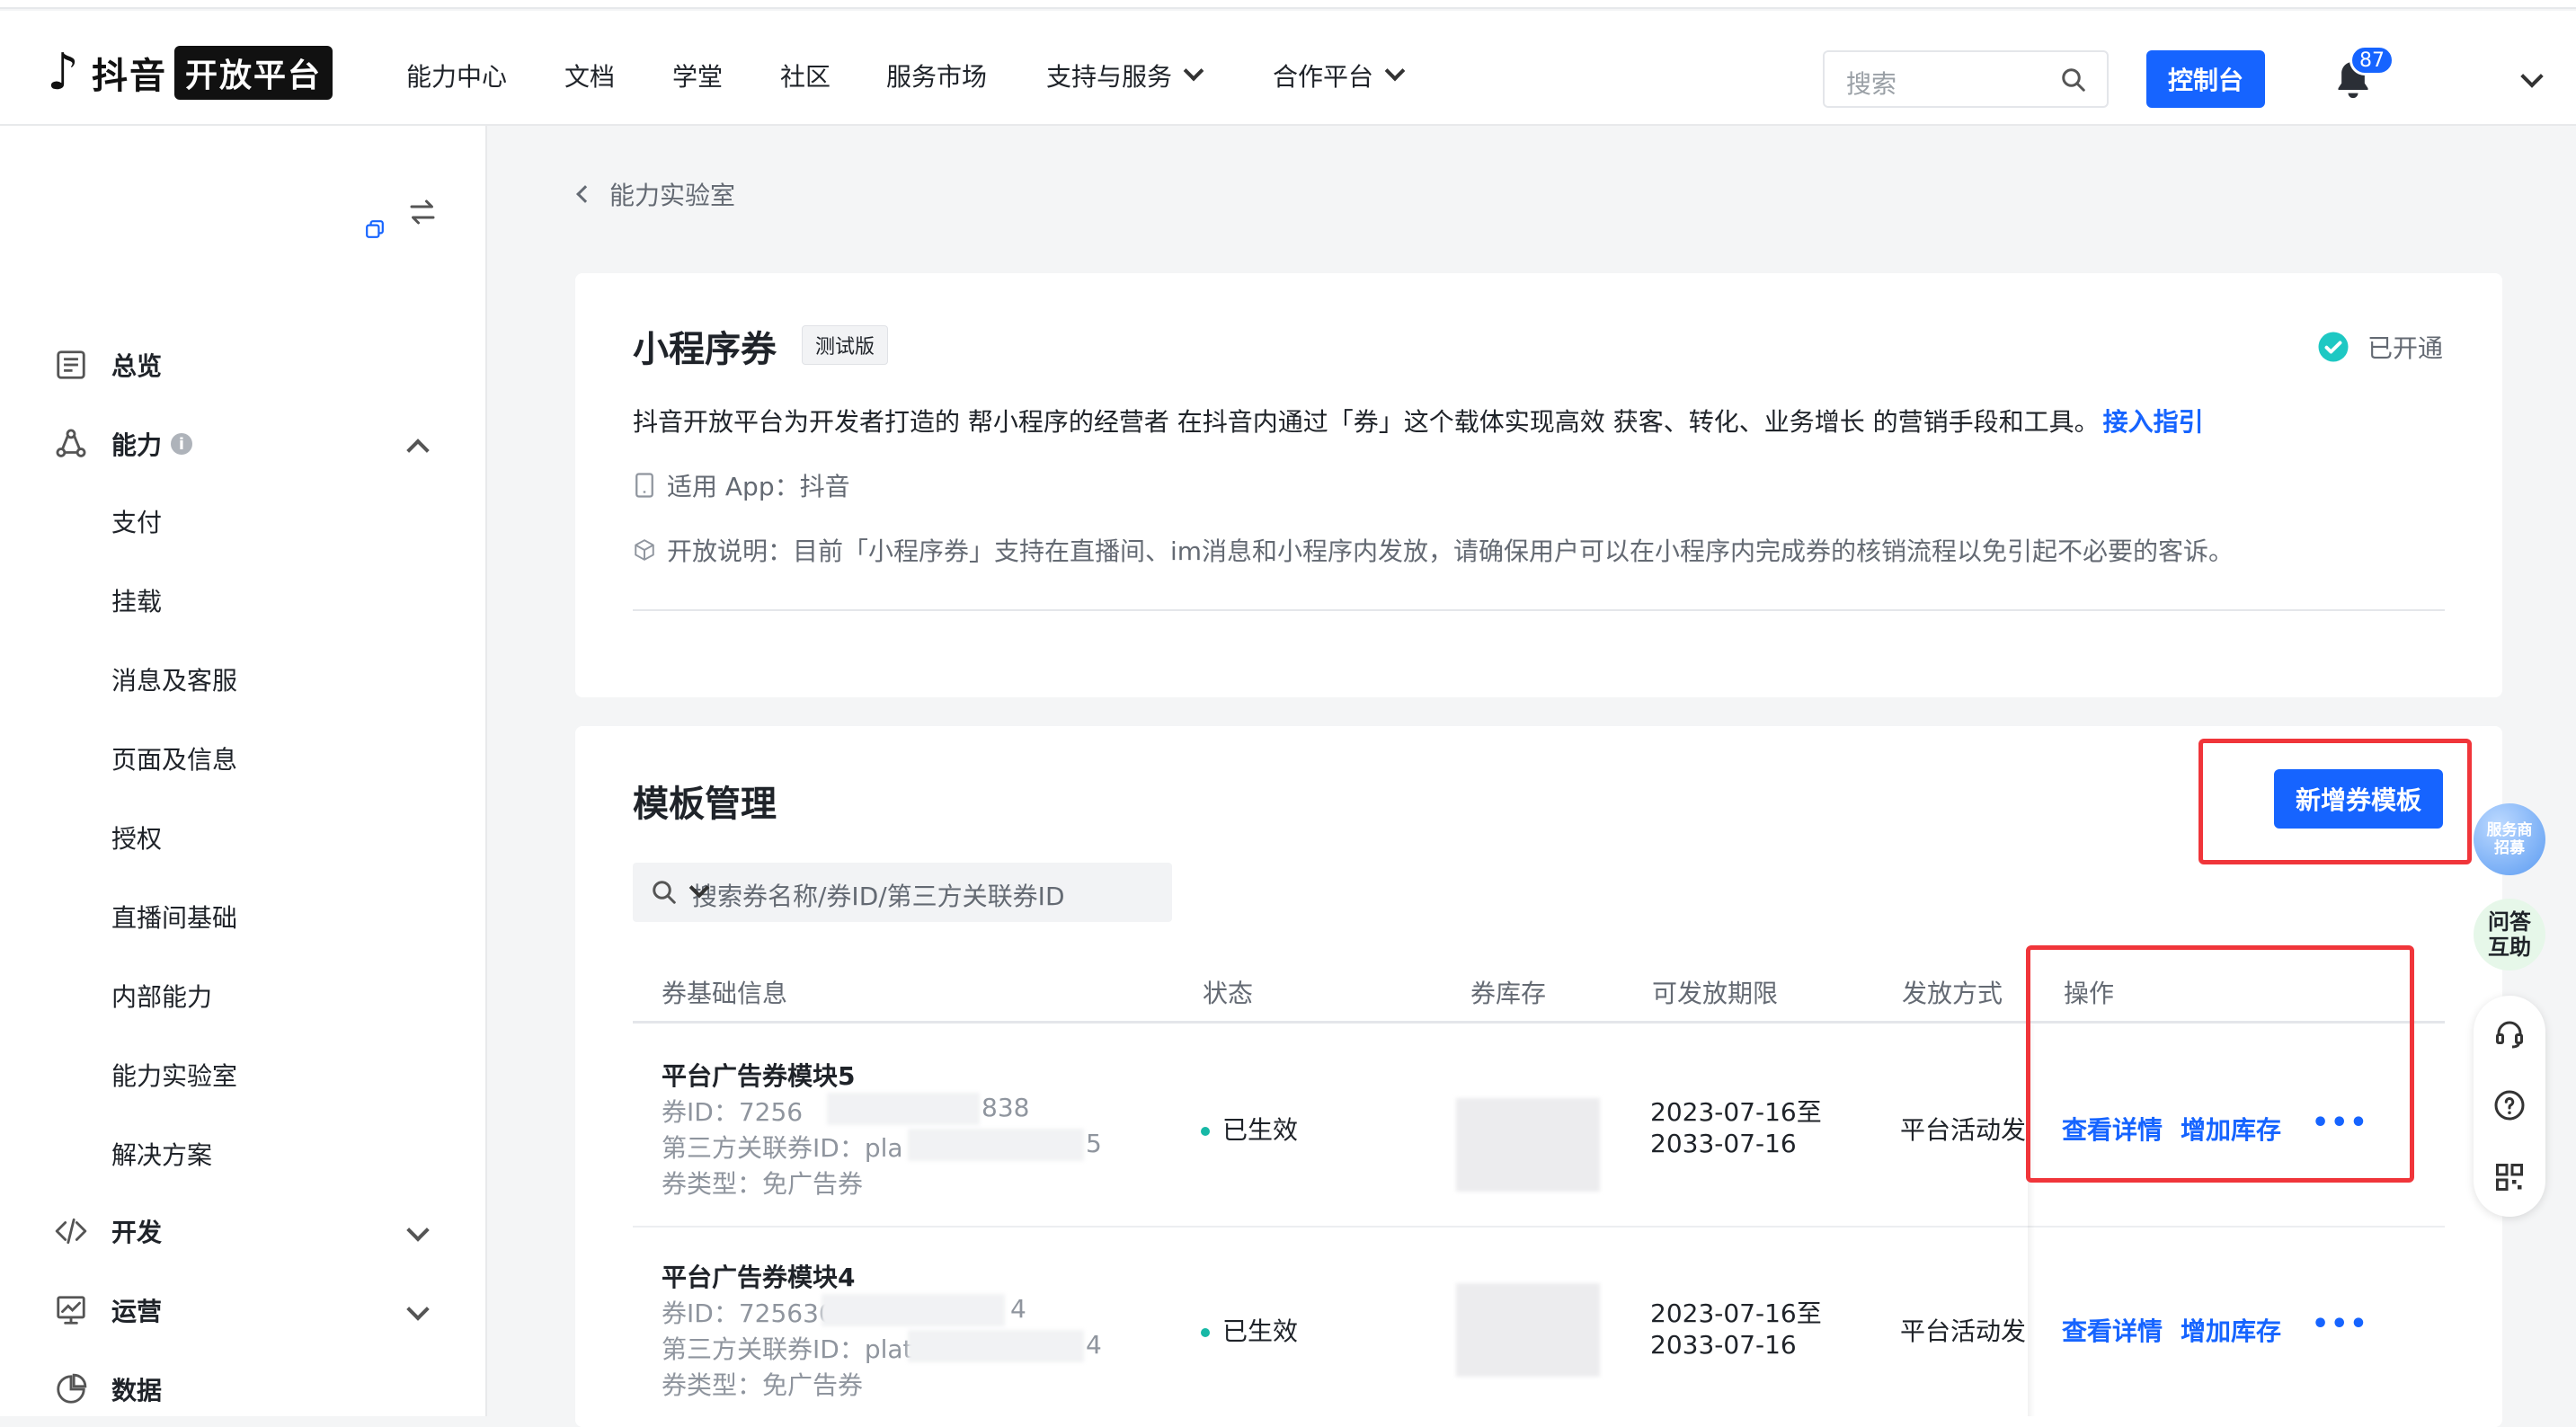  I want to click on divider, so click(1539, 610).